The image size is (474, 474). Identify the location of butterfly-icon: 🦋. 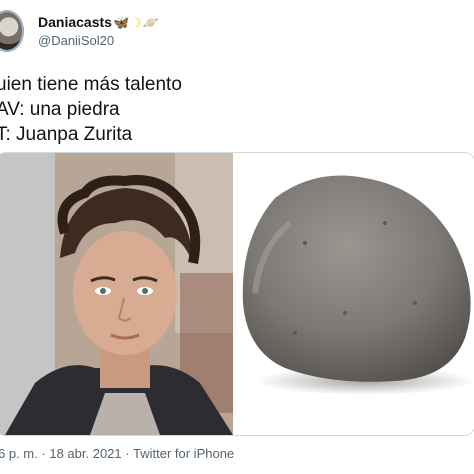
(121, 23).